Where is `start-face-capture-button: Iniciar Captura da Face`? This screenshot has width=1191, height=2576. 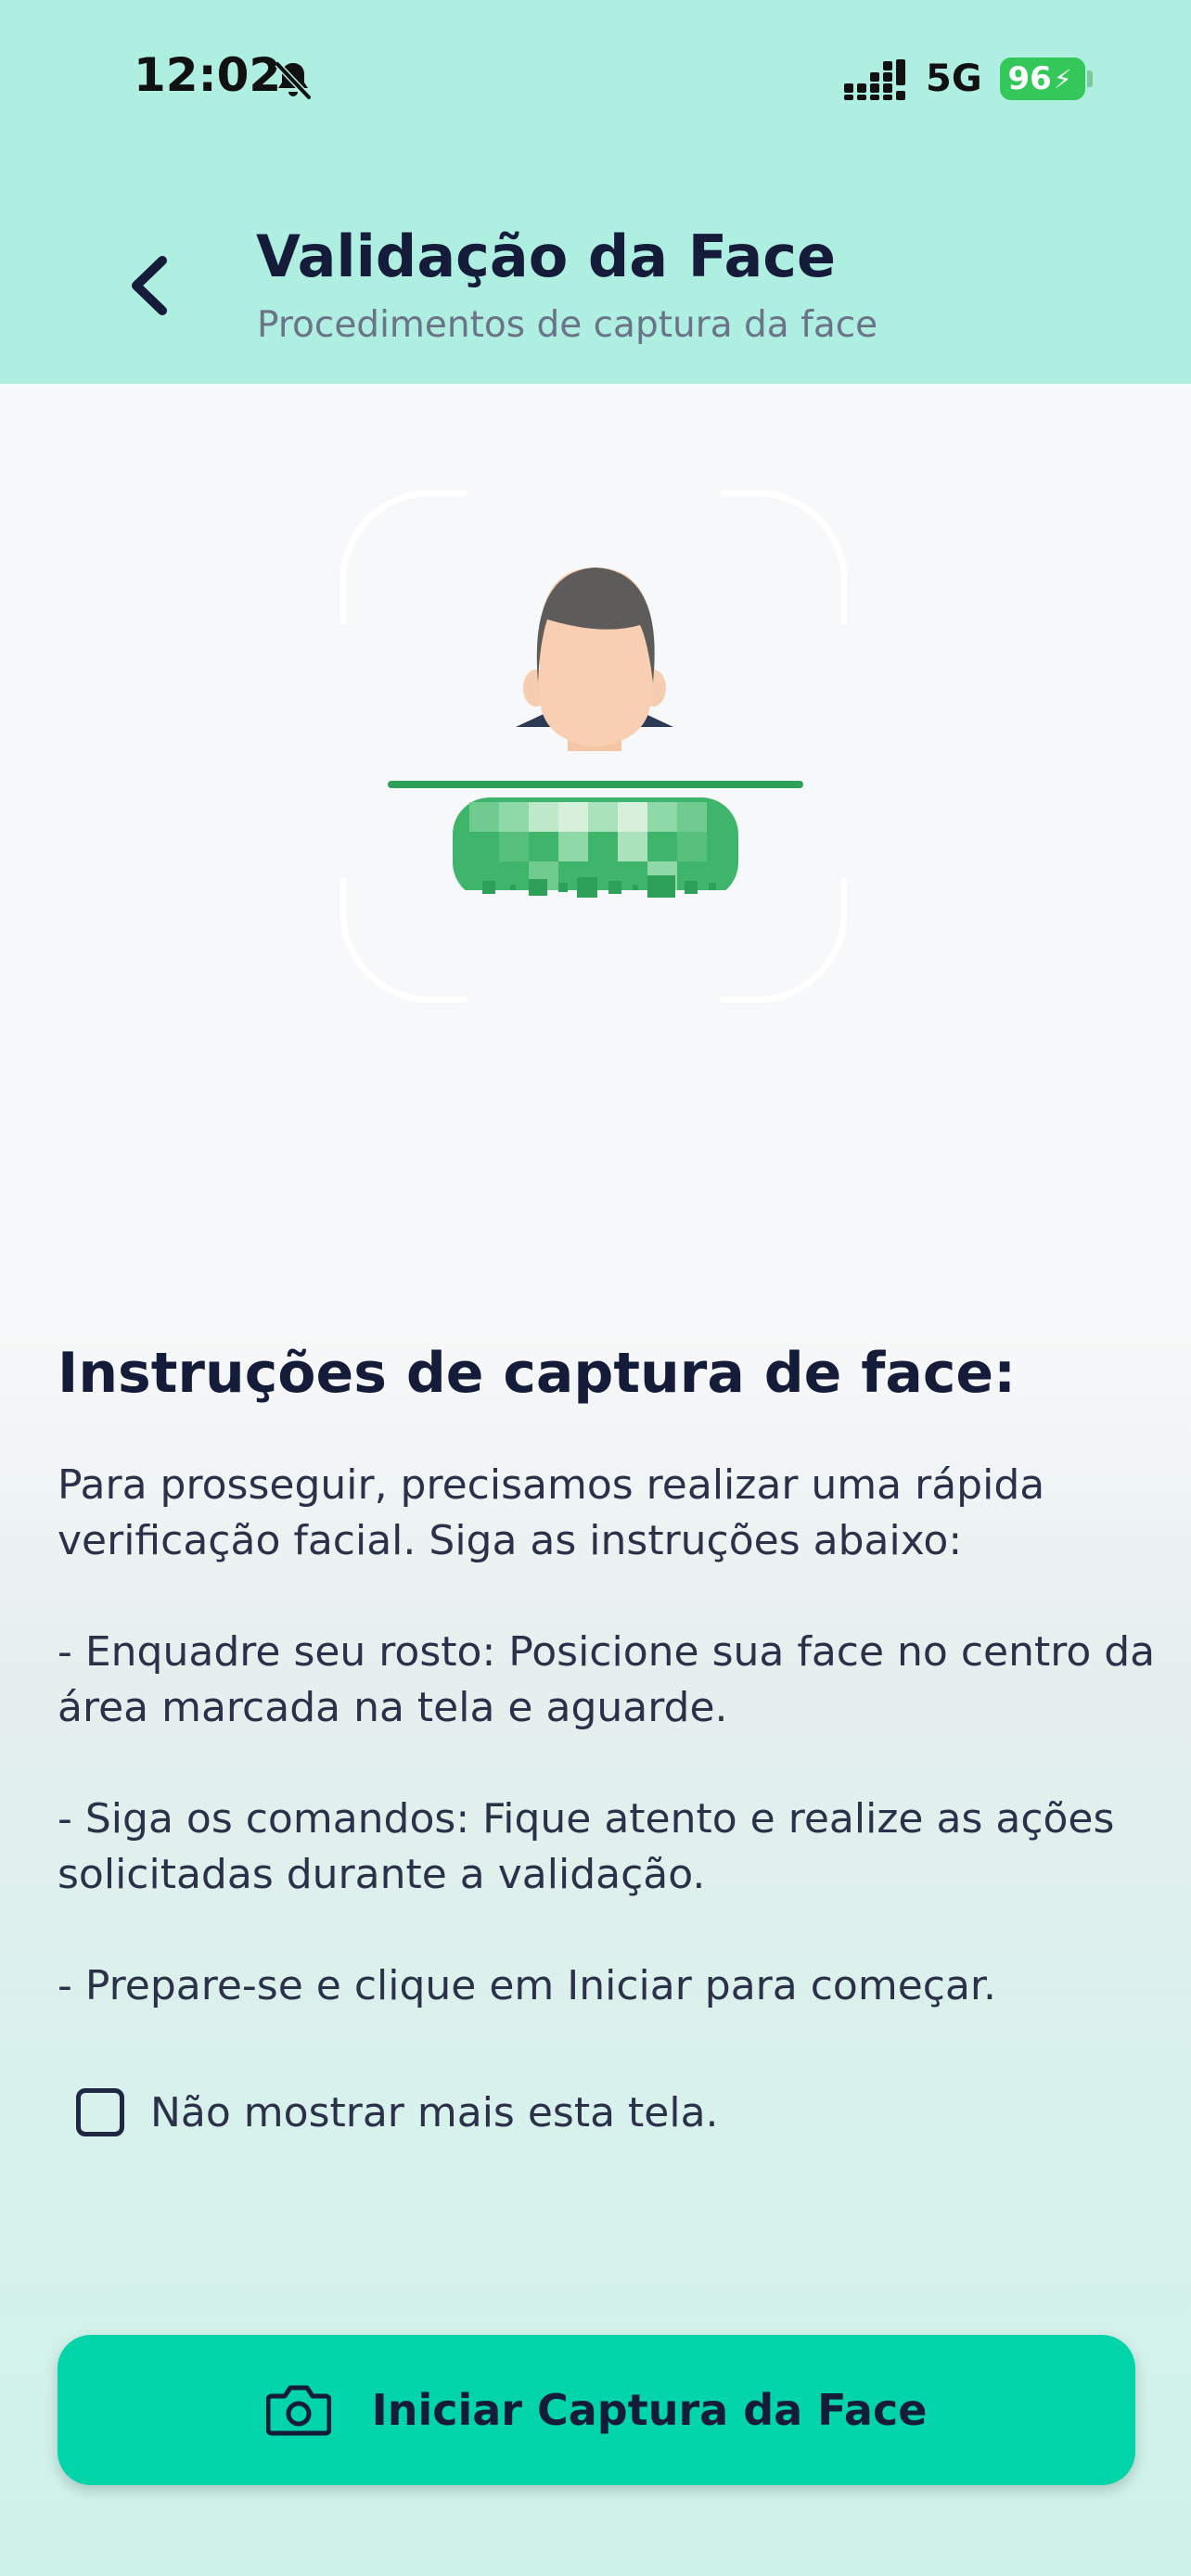
start-face-capture-button: Iniciar Captura da Face is located at coordinates (597, 2410).